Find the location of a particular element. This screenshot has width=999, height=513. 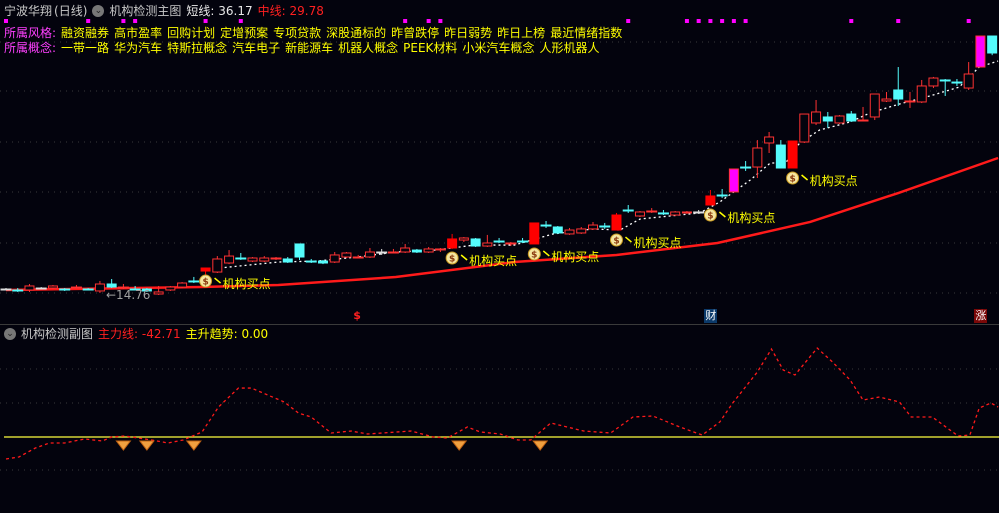

indicator-menu-chevron-icon: ⌄ is located at coordinates (98, 10).